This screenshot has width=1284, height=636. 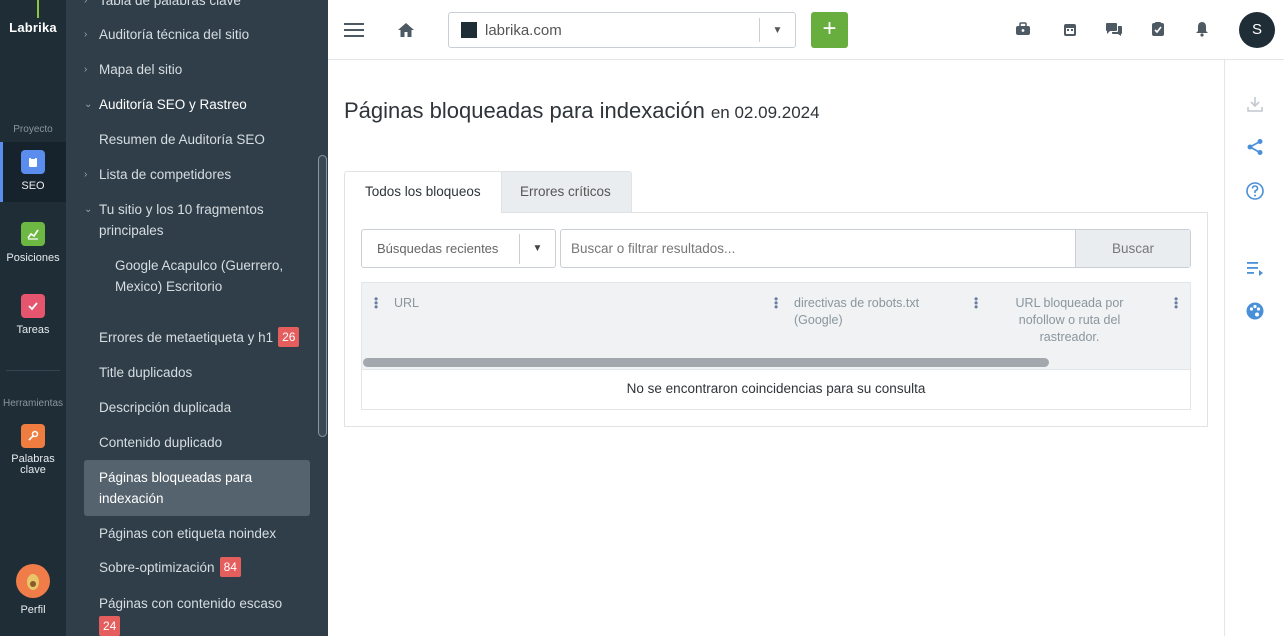 I want to click on nav-item-duplicate-titles: Title duplicados, so click(x=213, y=372).